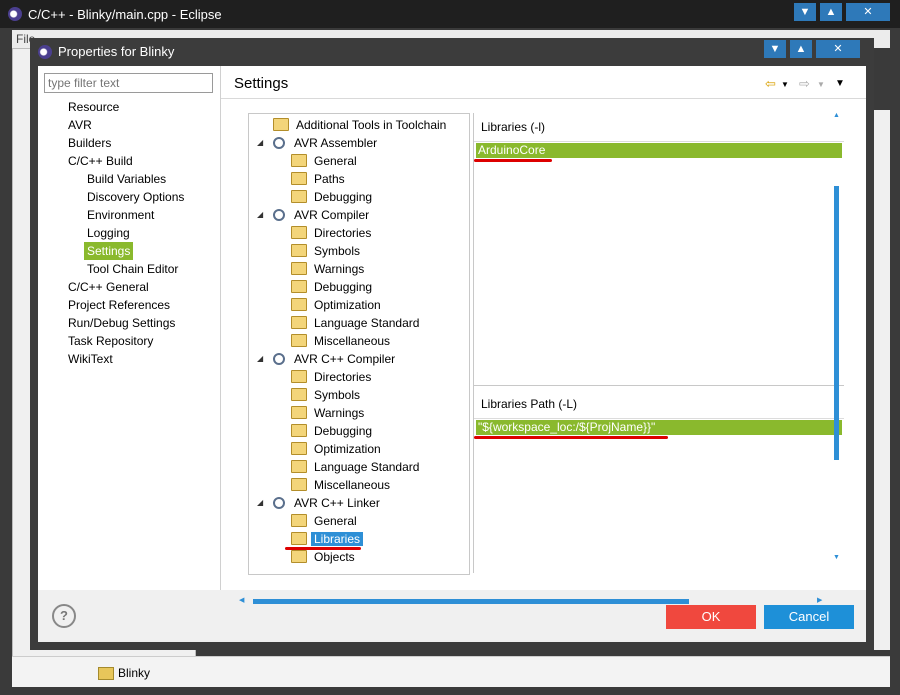 The image size is (900, 695). What do you see at coordinates (241, 600) in the screenshot?
I see `scroll-left-icon: ◀` at bounding box center [241, 600].